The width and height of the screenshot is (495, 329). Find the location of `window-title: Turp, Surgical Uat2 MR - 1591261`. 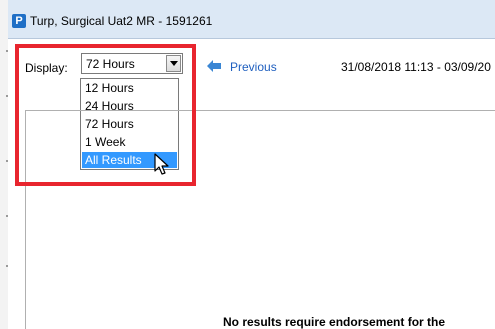

window-title: Turp, Surgical Uat2 MR - 1591261 is located at coordinates (121, 21).